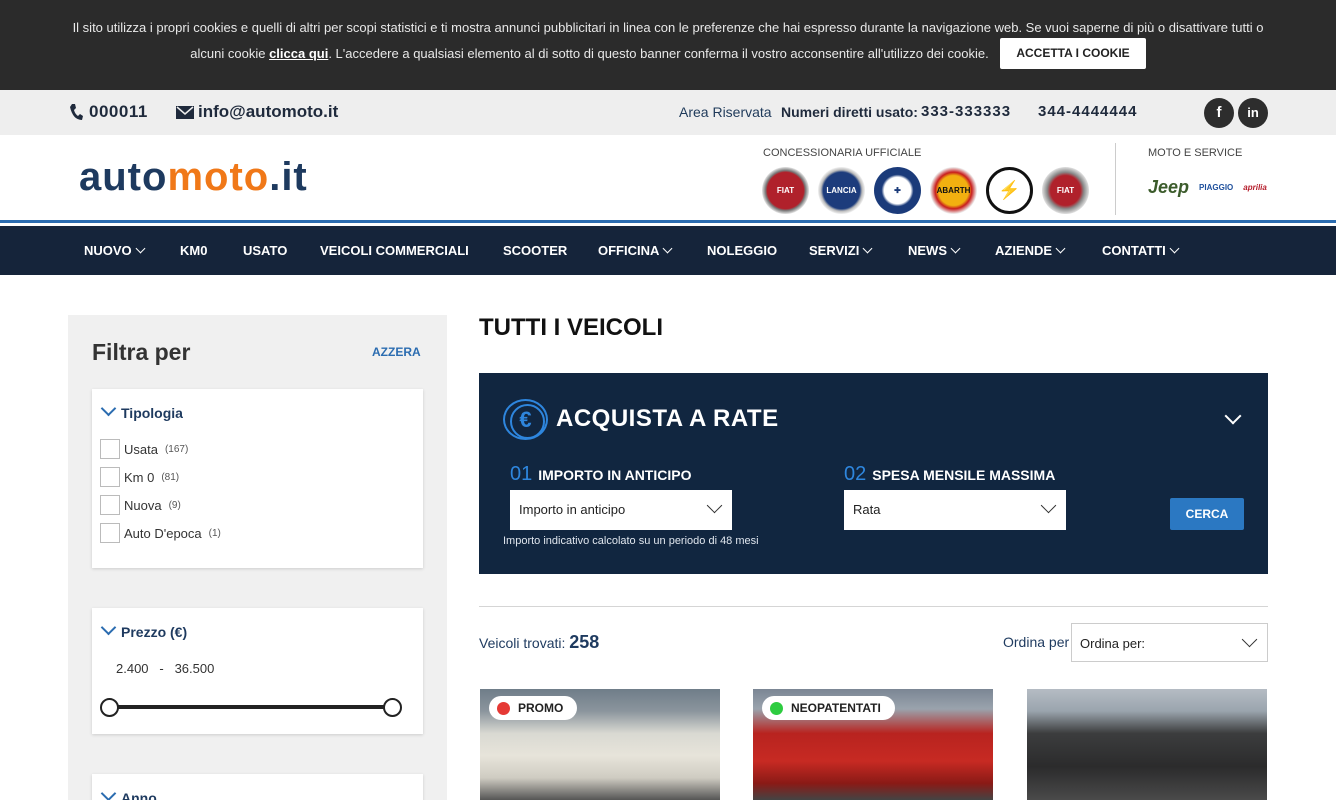 The image size is (1336, 800). I want to click on nav-item-contatti: CONTATTI, so click(1141, 250).